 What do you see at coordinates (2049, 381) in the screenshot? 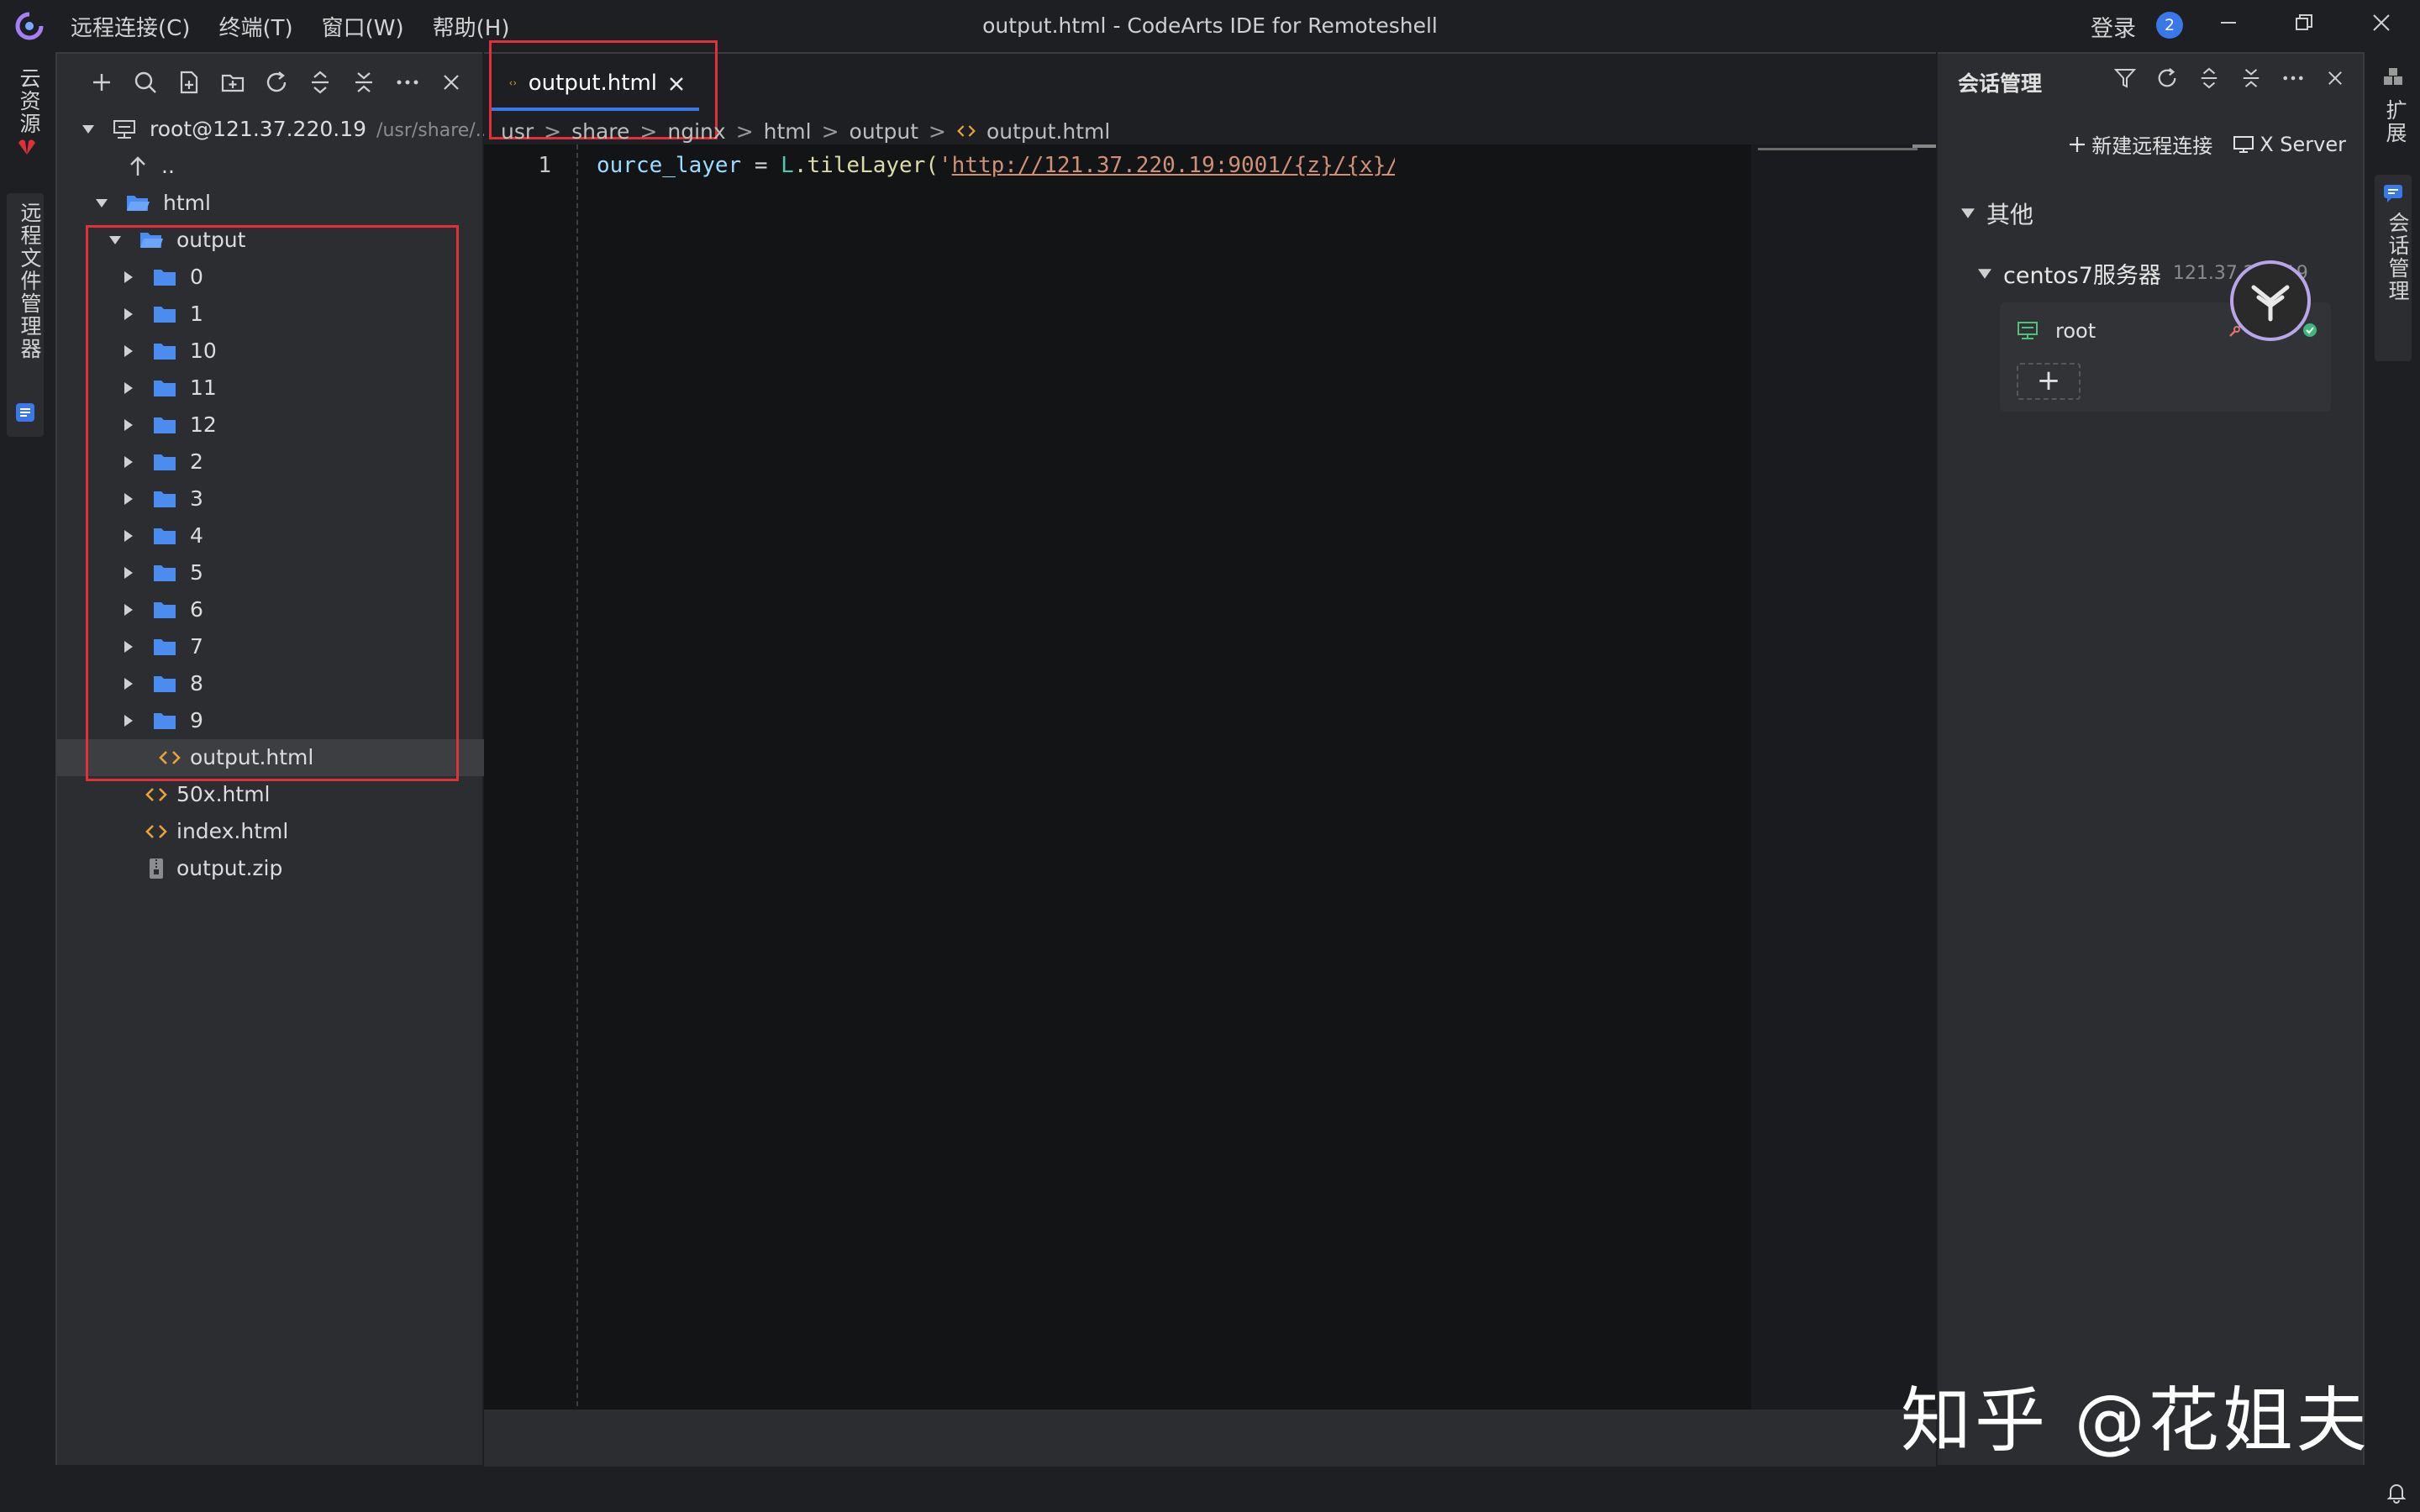
I see `add-session-button: +` at bounding box center [2049, 381].